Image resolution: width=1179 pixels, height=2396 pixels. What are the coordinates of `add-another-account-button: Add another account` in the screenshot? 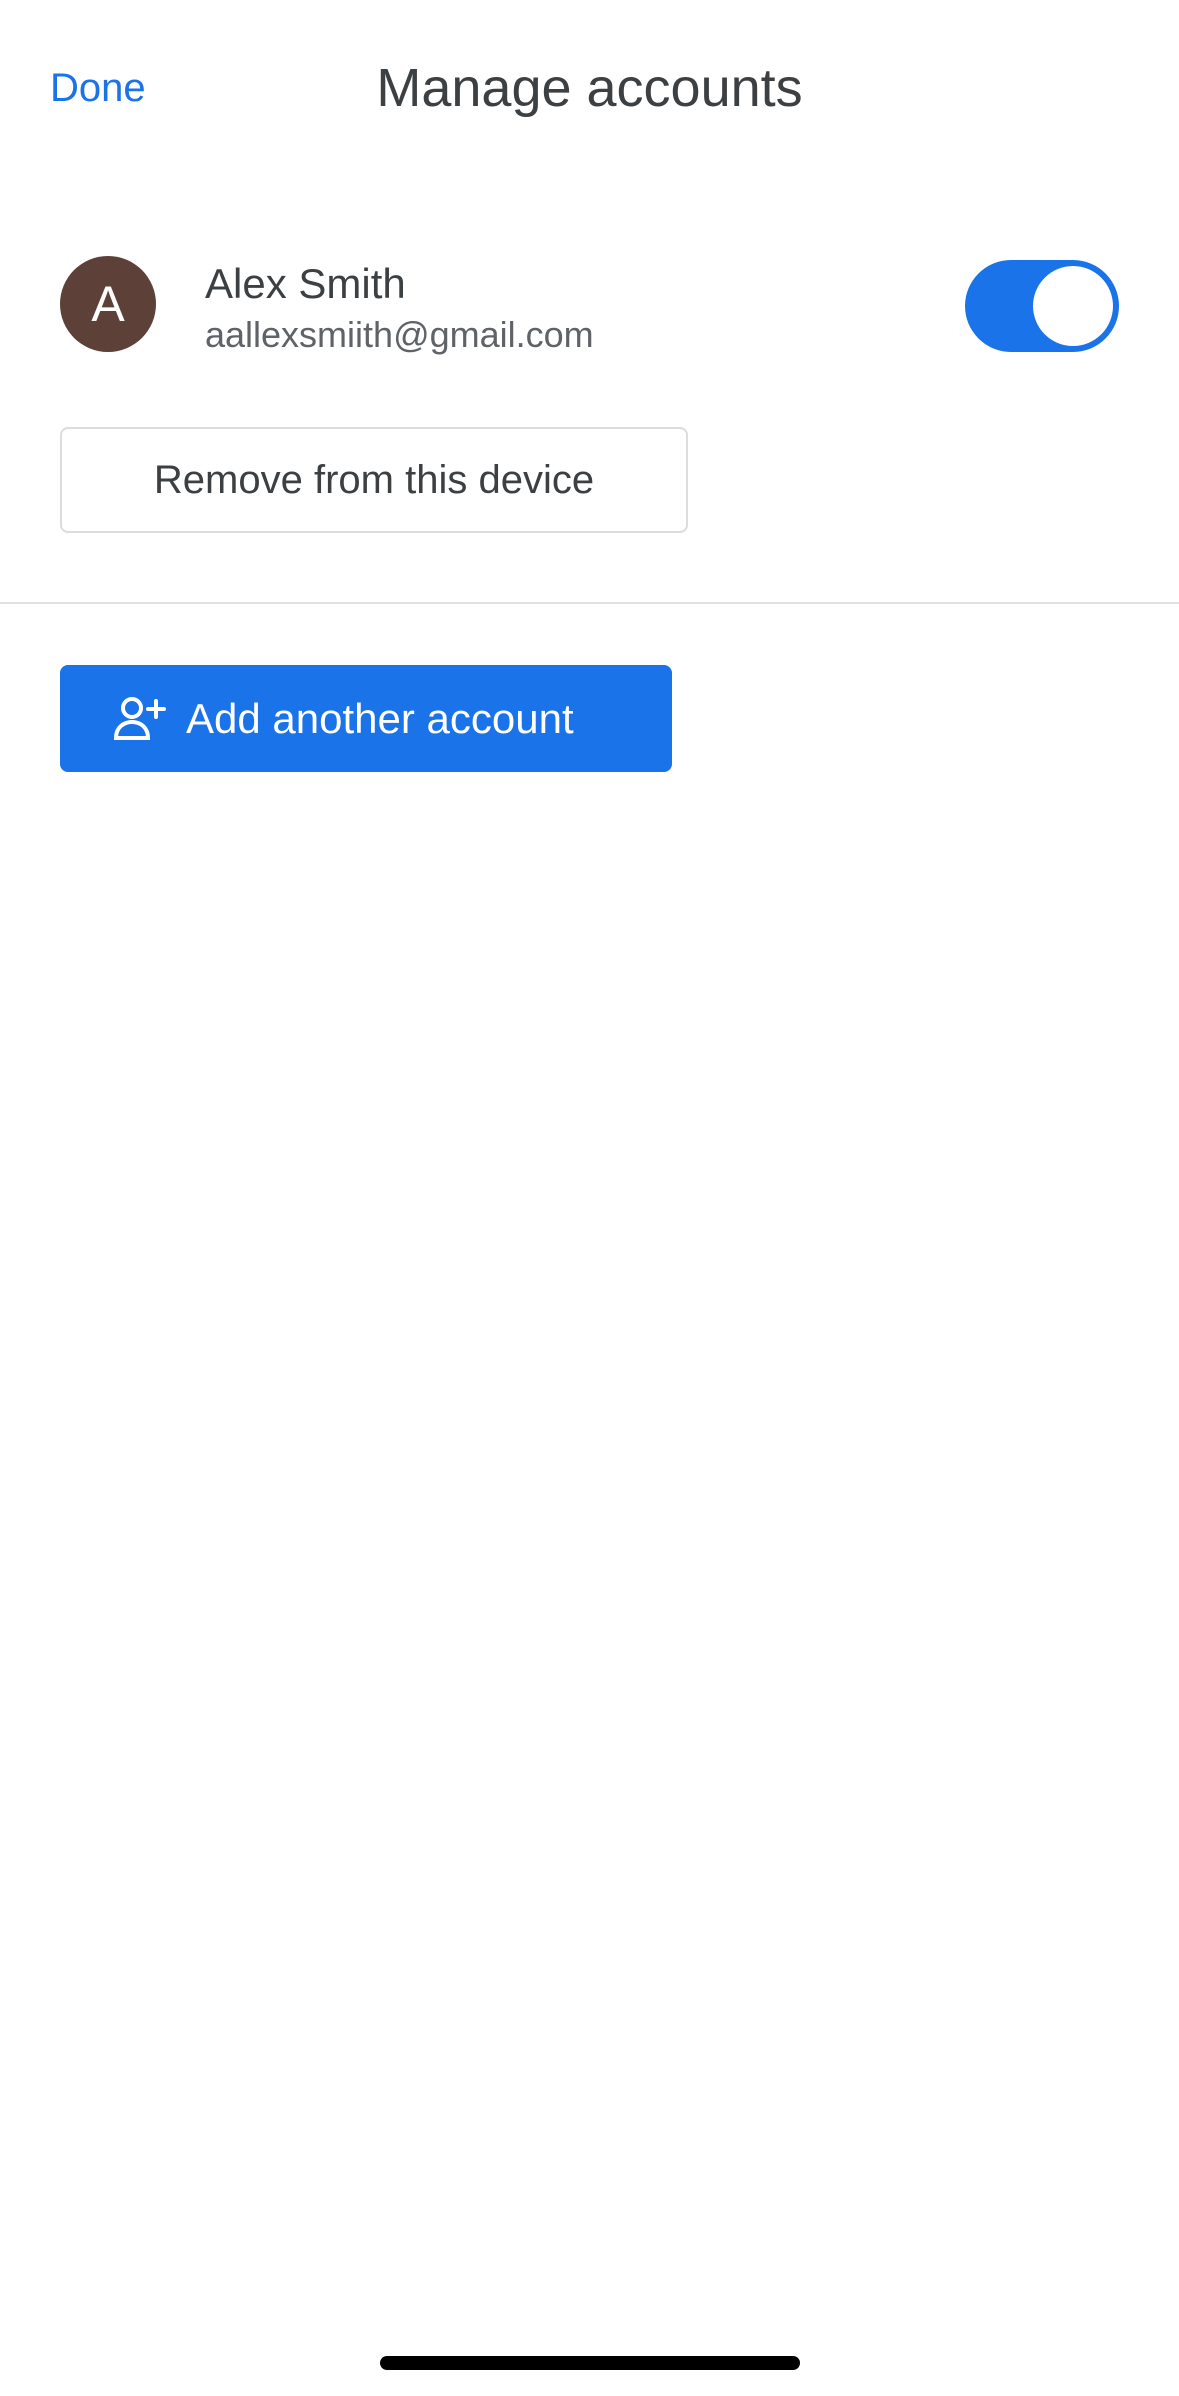 It's located at (366, 718).